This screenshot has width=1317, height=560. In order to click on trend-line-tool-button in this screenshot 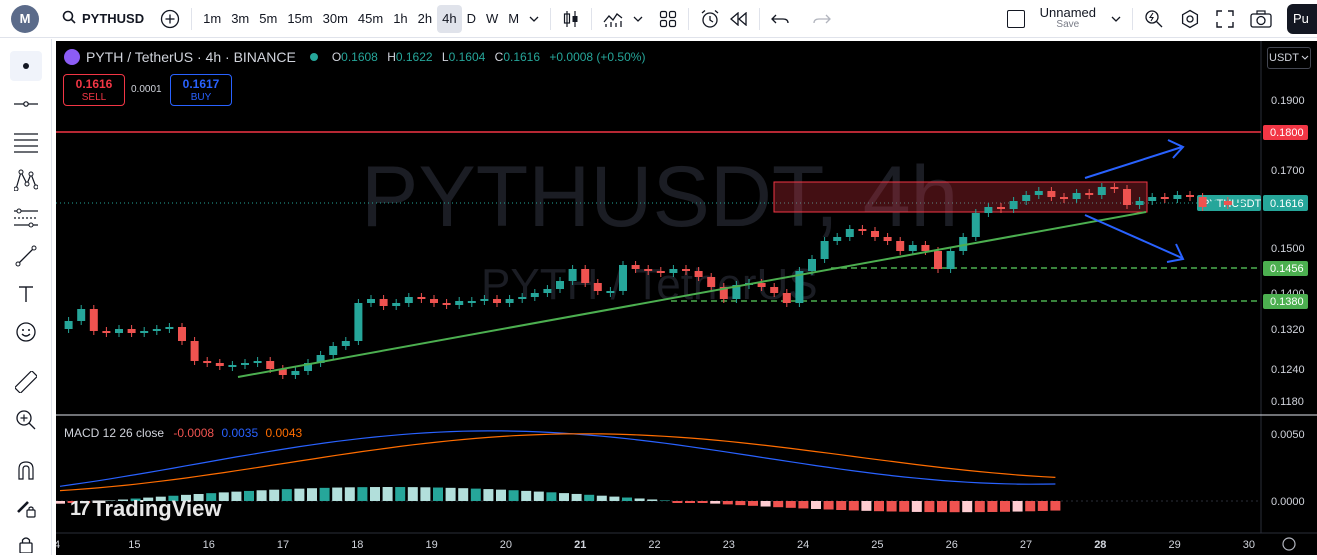, I will do `click(26, 104)`.